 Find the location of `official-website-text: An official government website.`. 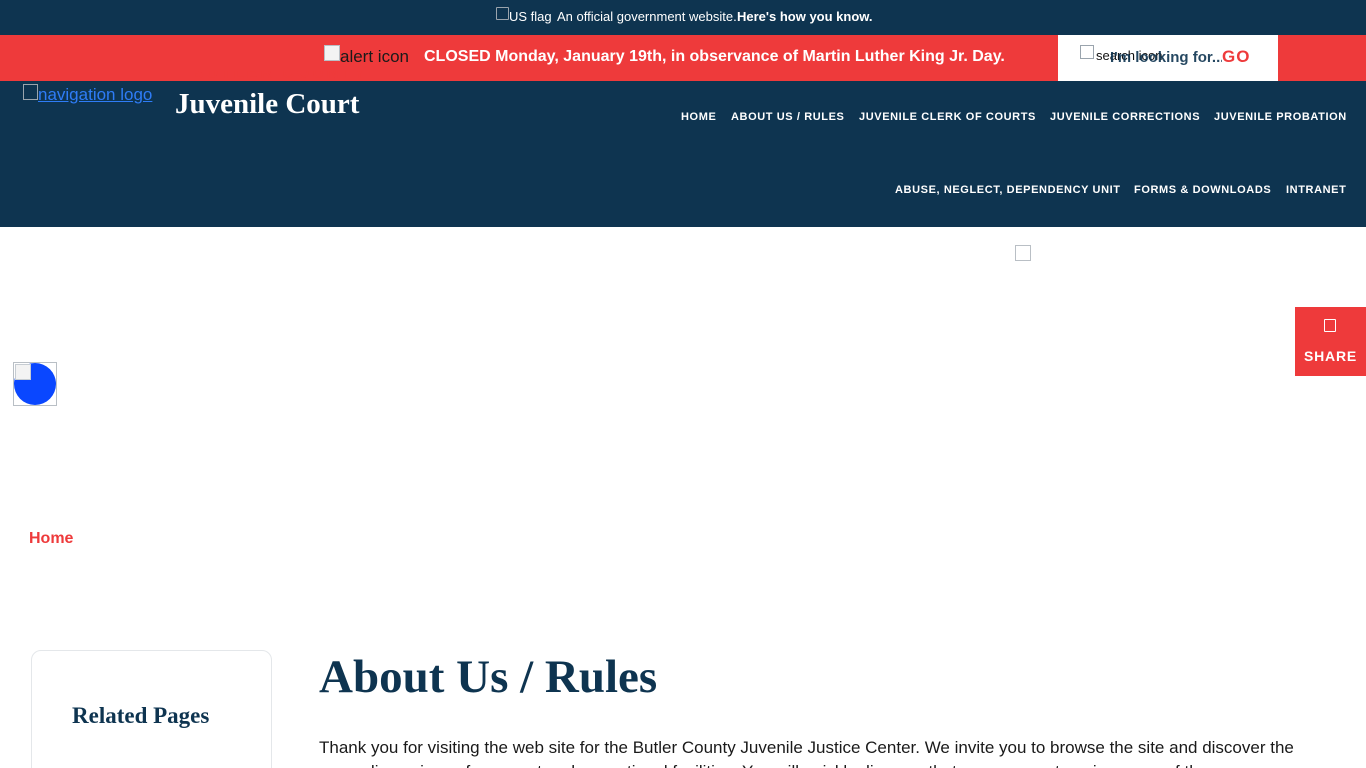

official-website-text: An official government website. is located at coordinates (647, 16).